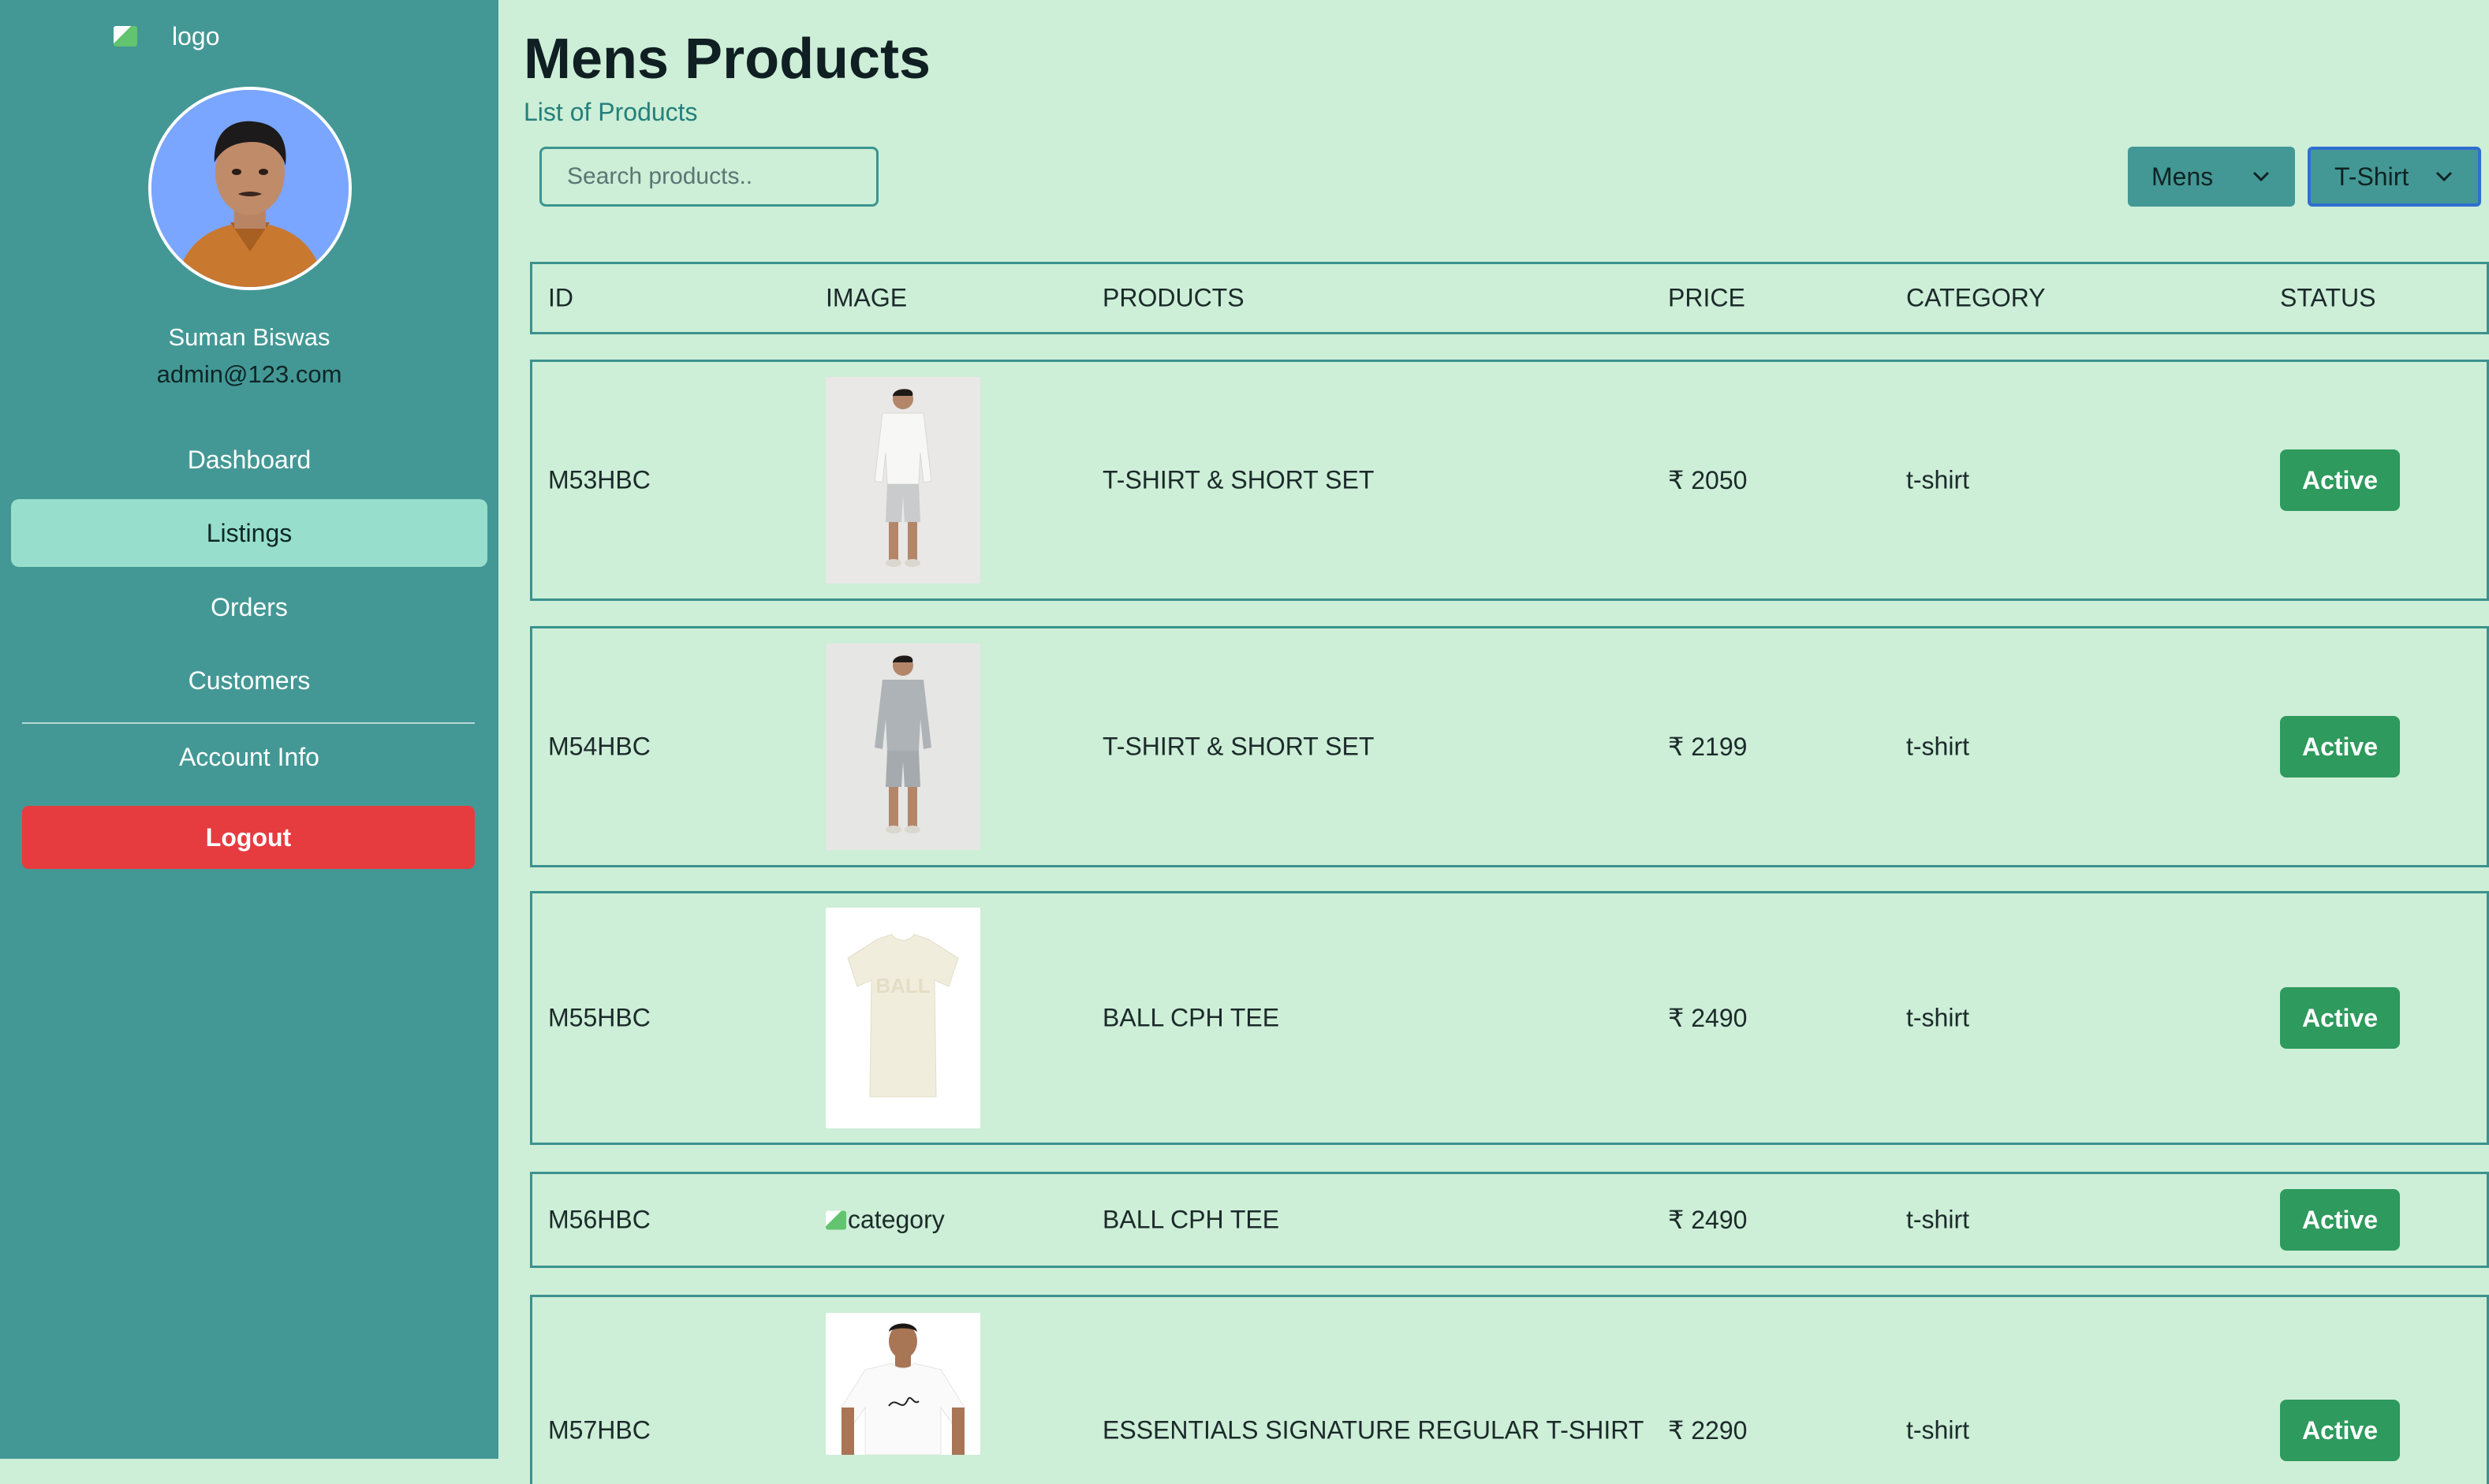 The width and height of the screenshot is (2489, 1484). I want to click on product-id: M57HBC, so click(599, 1430).